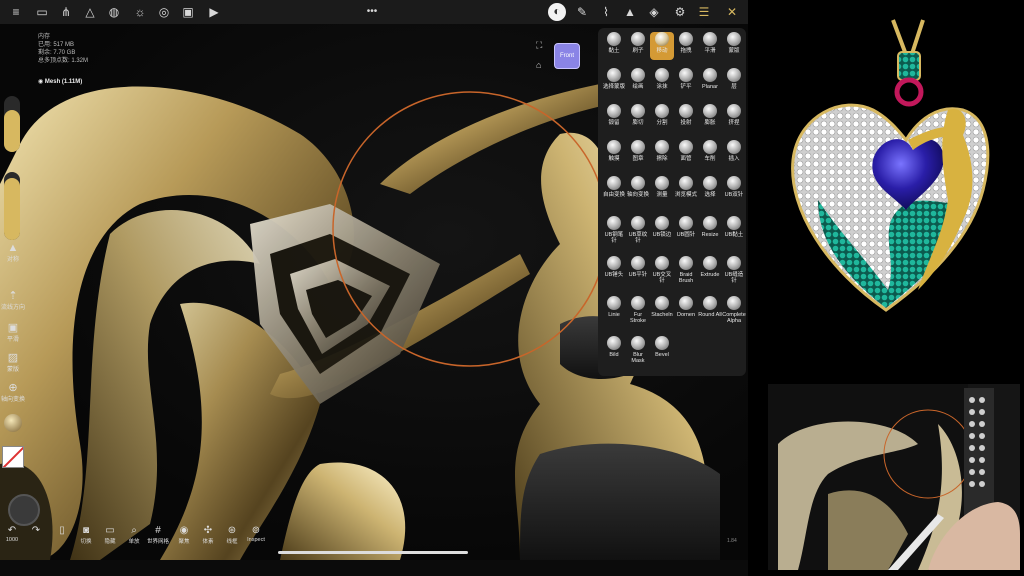  Describe the element at coordinates (638, 118) in the screenshot. I see `brush-item: 膨切` at that location.